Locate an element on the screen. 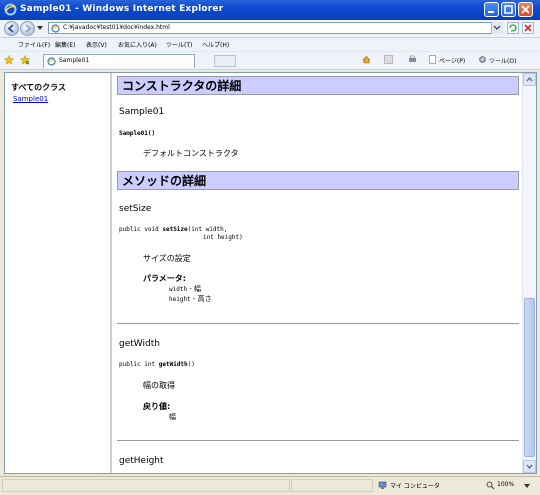 The width and height of the screenshot is (540, 495). scroll-down-button is located at coordinates (529, 466).